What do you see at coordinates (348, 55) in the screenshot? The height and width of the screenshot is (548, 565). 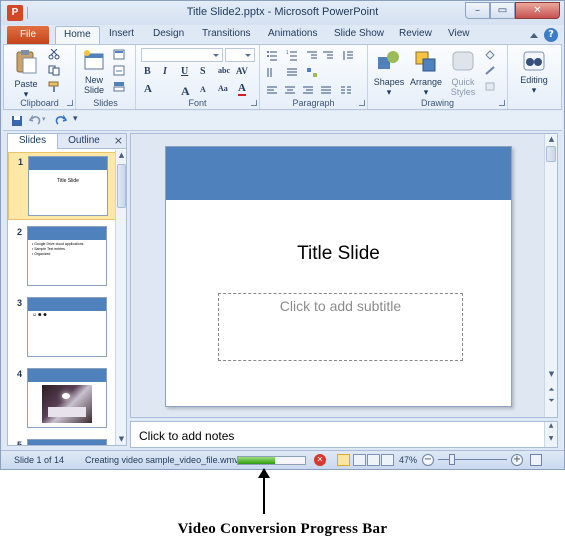 I see `line-spacing-icon` at bounding box center [348, 55].